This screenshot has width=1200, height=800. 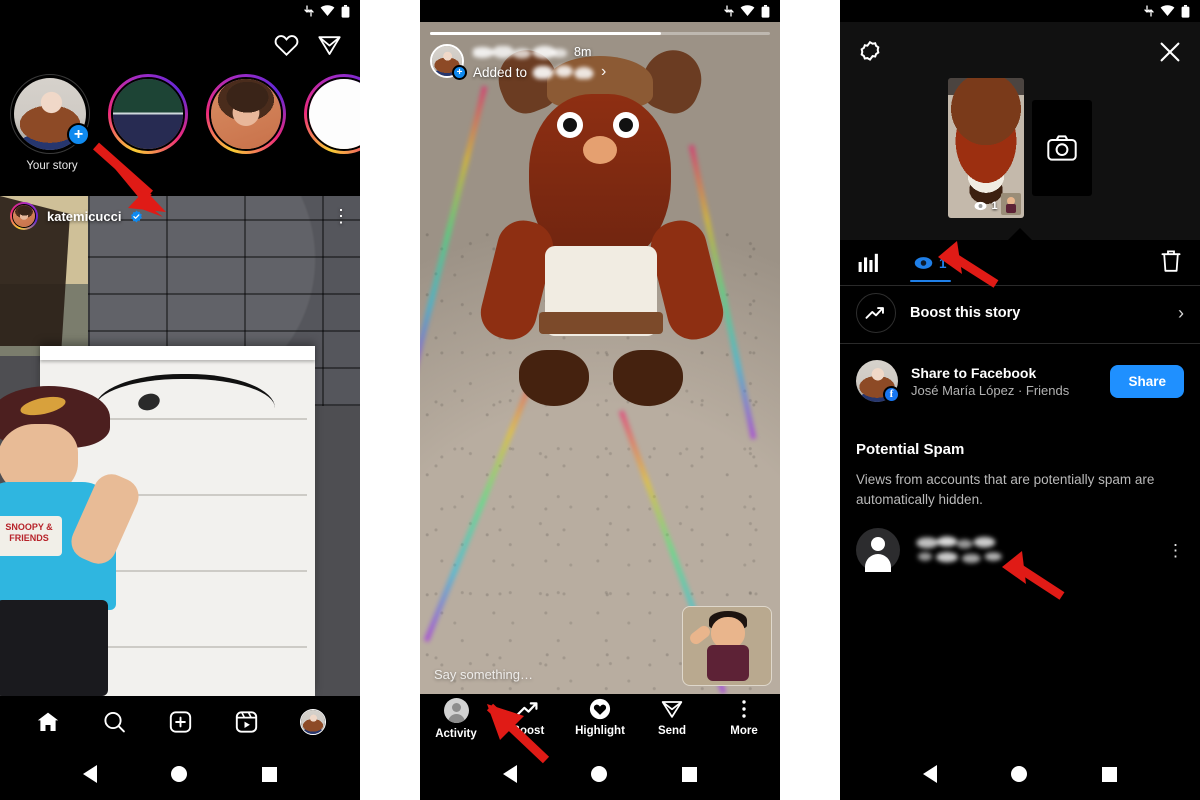 What do you see at coordinates (246, 722) in the screenshot?
I see `reels-icon` at bounding box center [246, 722].